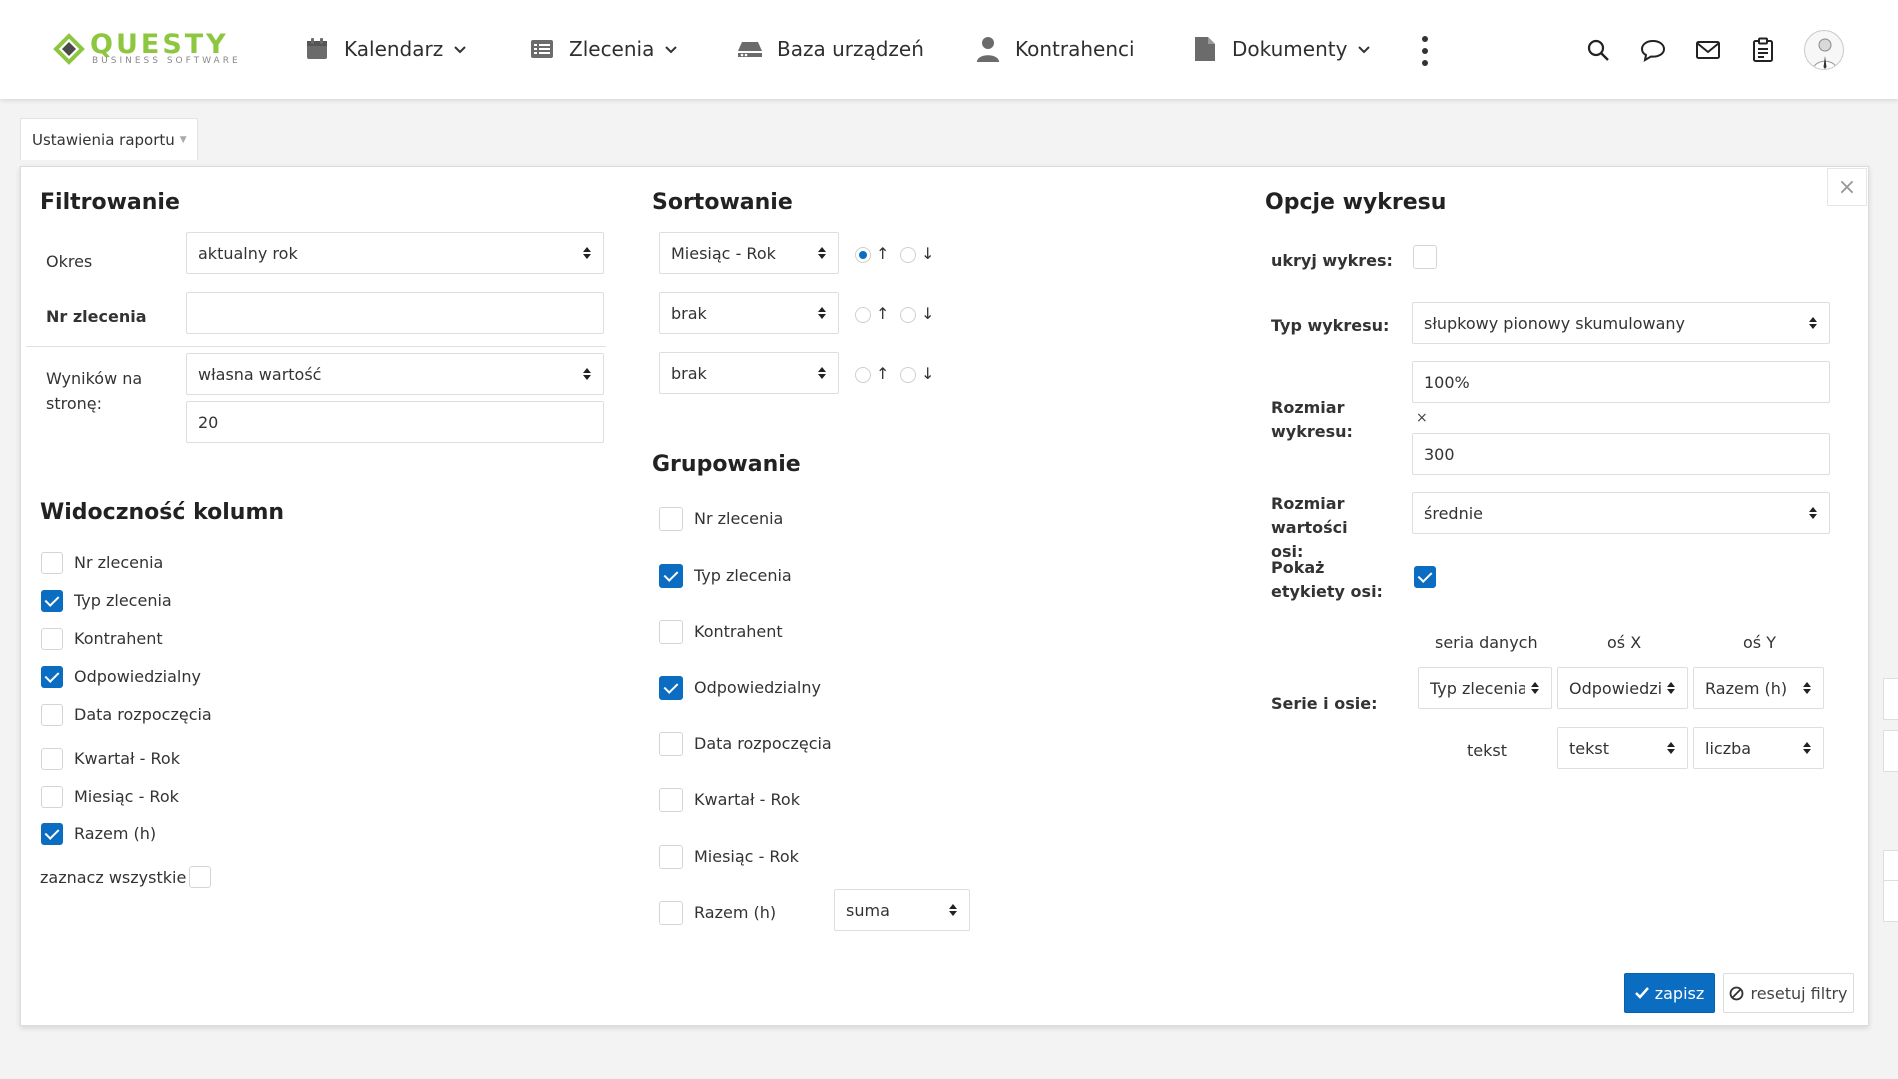  Describe the element at coordinates (208, 422) in the screenshot. I see `wynikow-value: 20` at that location.